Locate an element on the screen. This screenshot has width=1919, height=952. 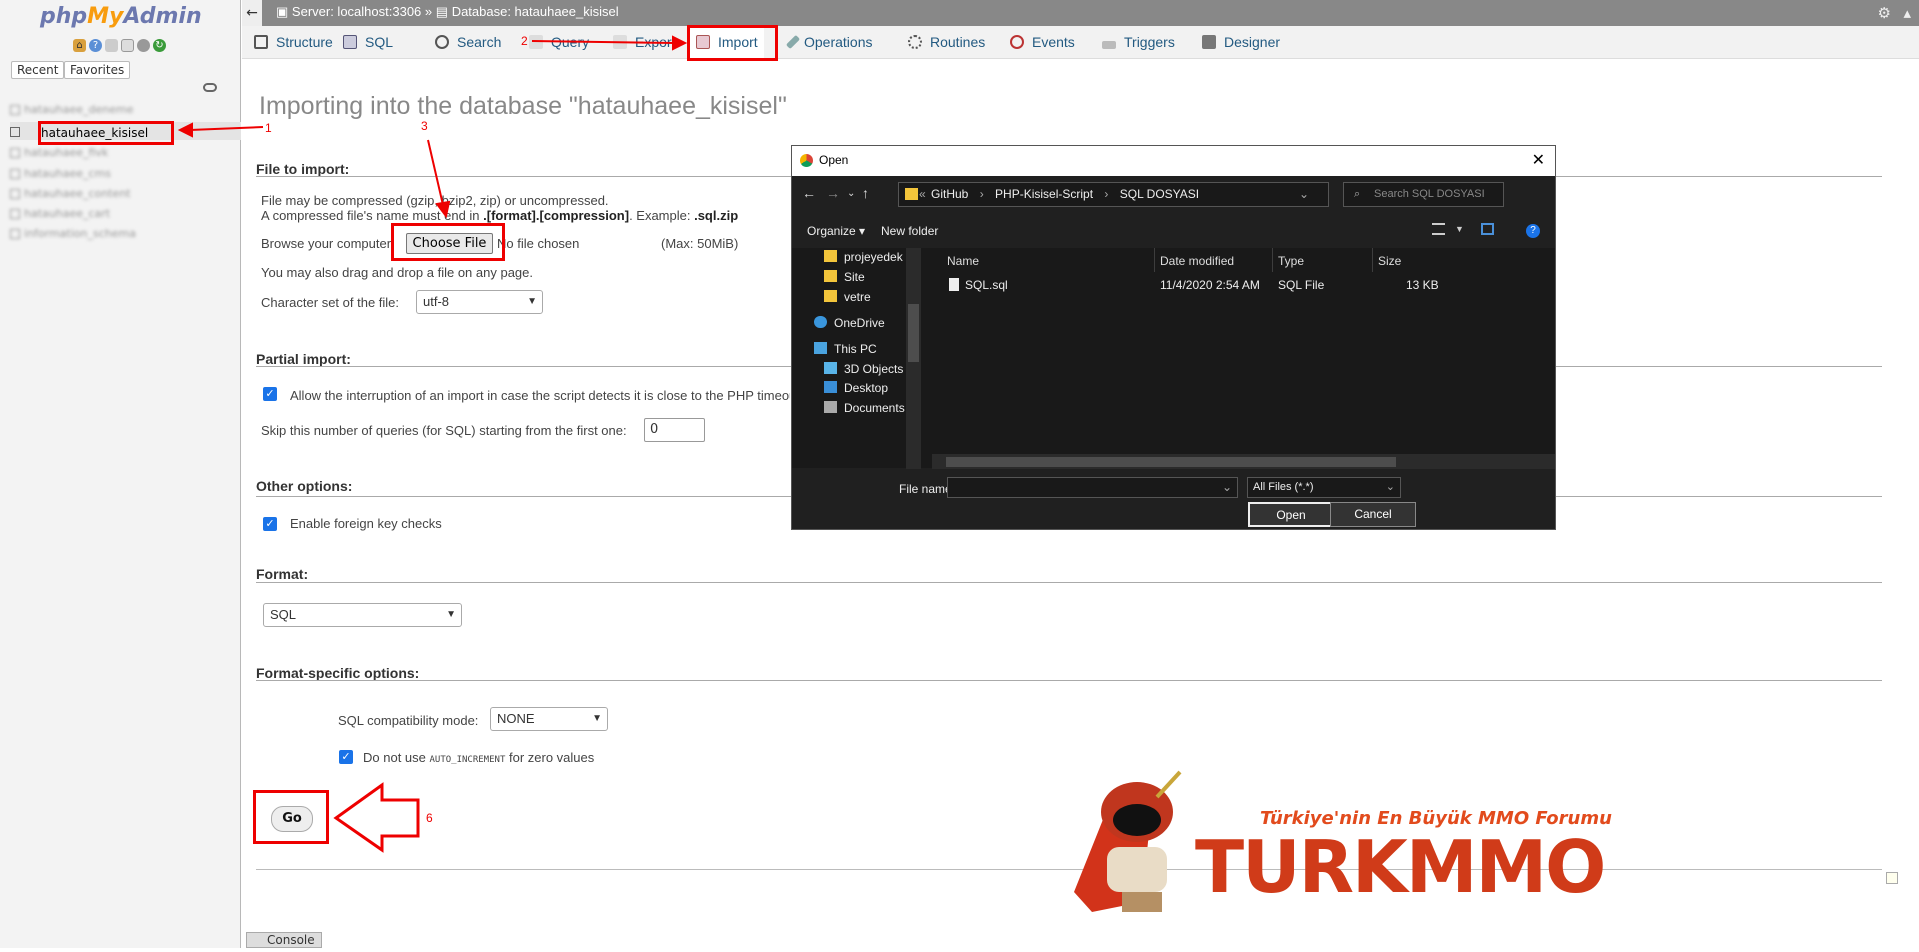
path-segment: SQL DOSYASI is located at coordinates (1159, 194).